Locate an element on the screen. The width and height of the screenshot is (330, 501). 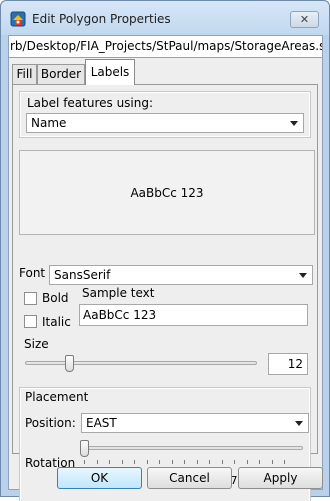
tab-border-label: Border is located at coordinates (61, 74).